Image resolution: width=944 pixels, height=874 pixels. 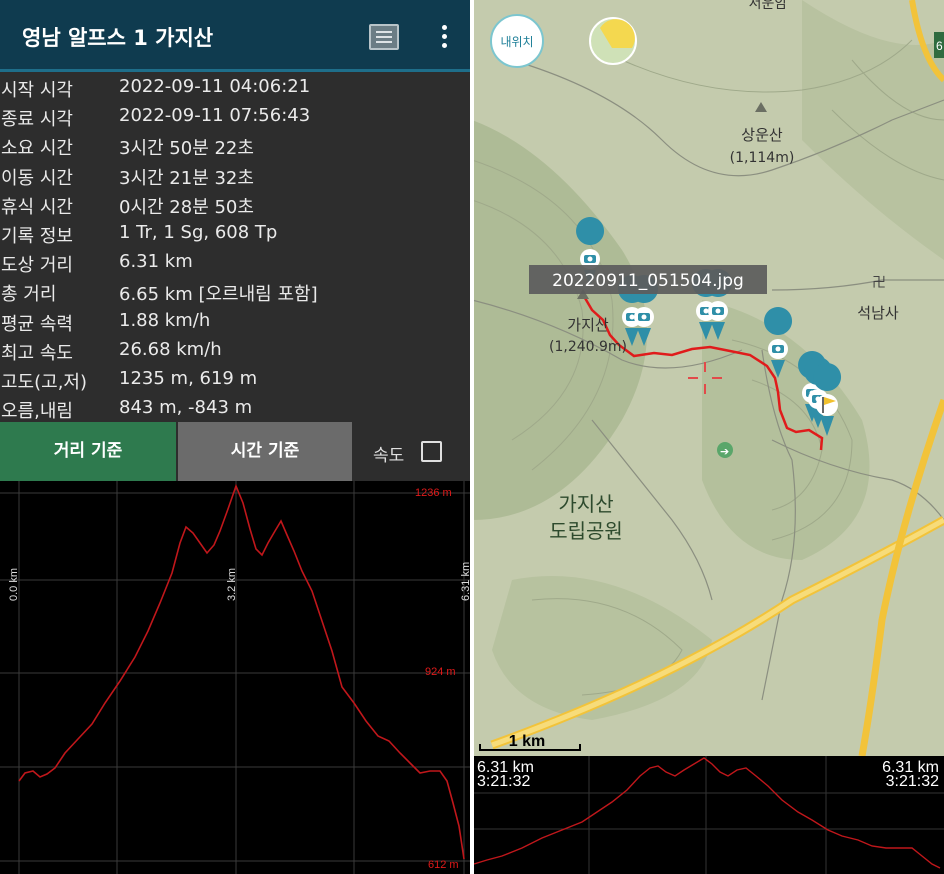 What do you see at coordinates (443, 865) in the screenshot?
I see `y-min-label: 612 m` at bounding box center [443, 865].